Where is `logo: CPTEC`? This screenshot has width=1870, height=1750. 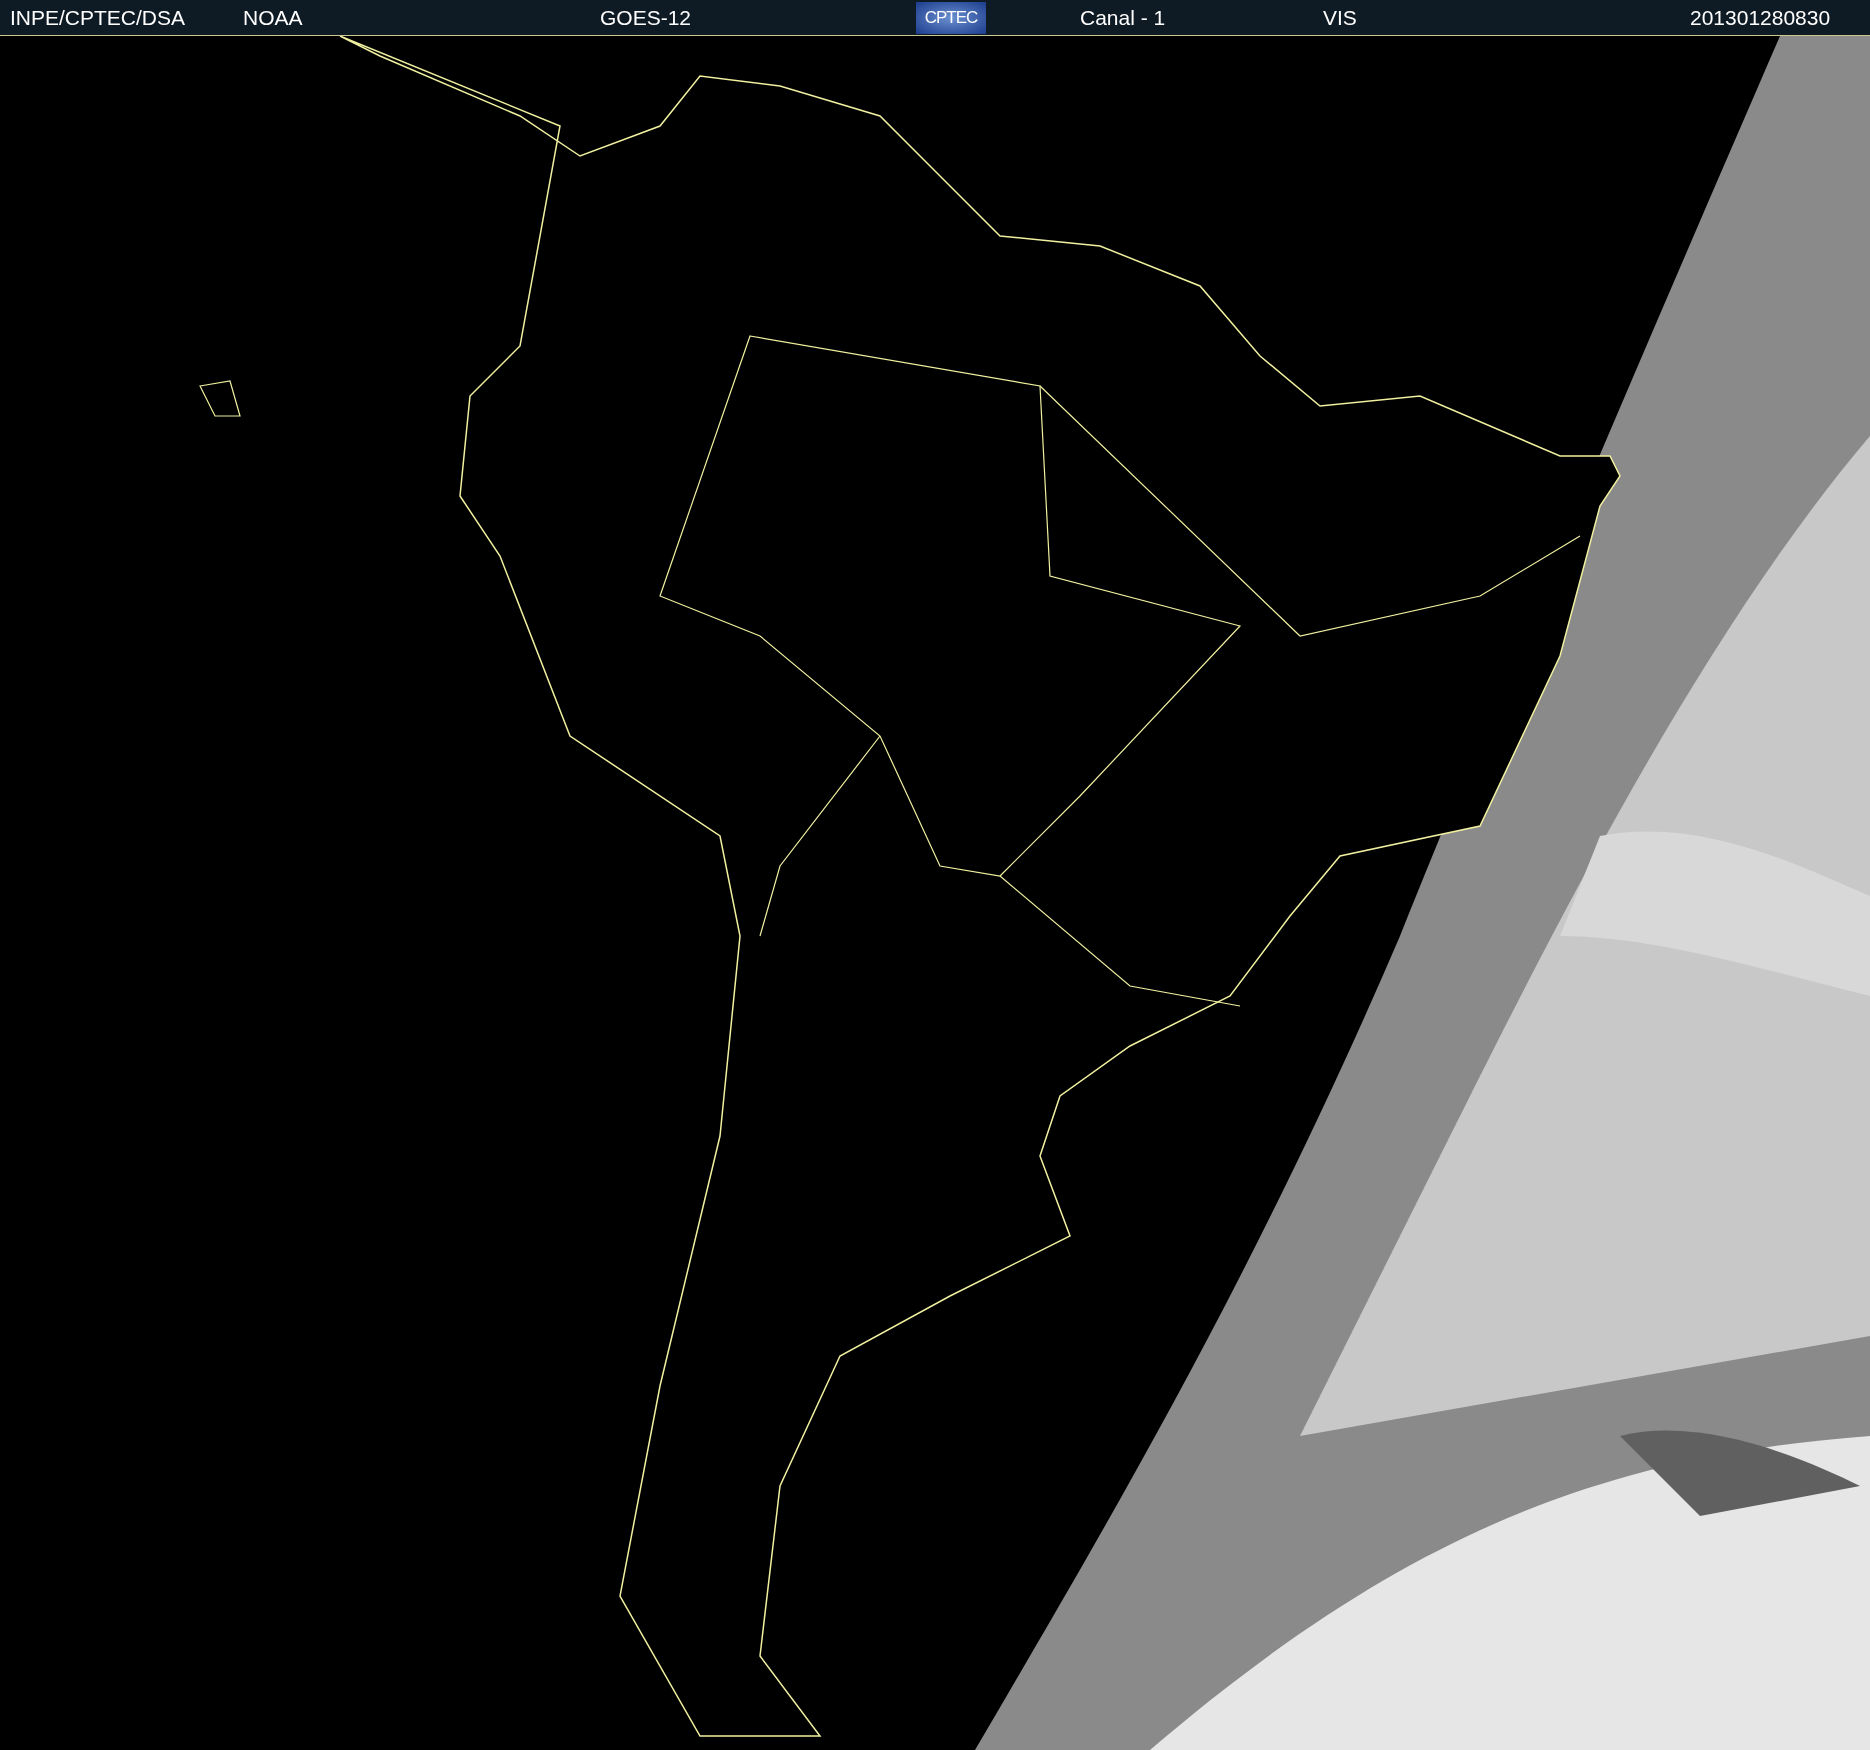
logo: CPTEC is located at coordinates (951, 17).